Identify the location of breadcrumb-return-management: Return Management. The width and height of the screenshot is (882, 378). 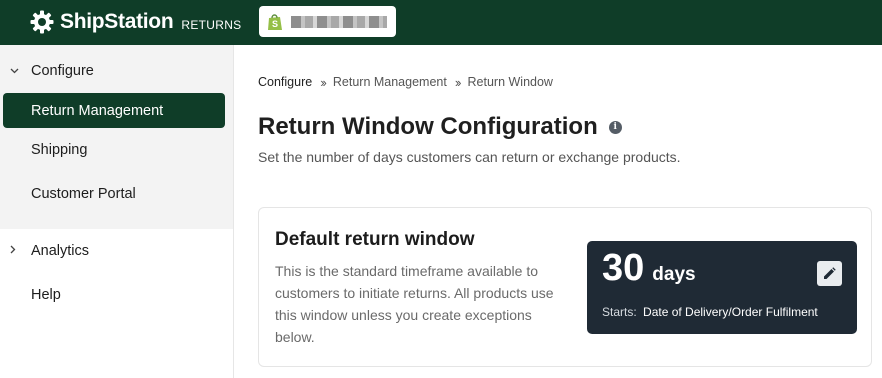
(390, 82).